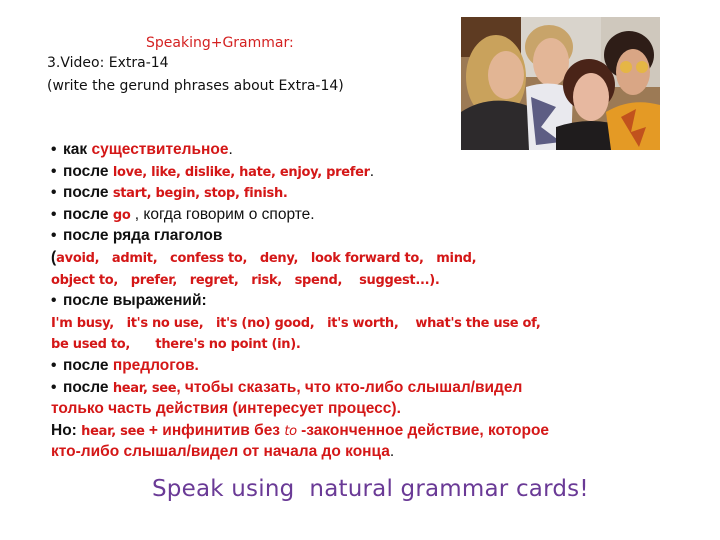  I want to click on rule-prefix: после выражений:, so click(135, 301).